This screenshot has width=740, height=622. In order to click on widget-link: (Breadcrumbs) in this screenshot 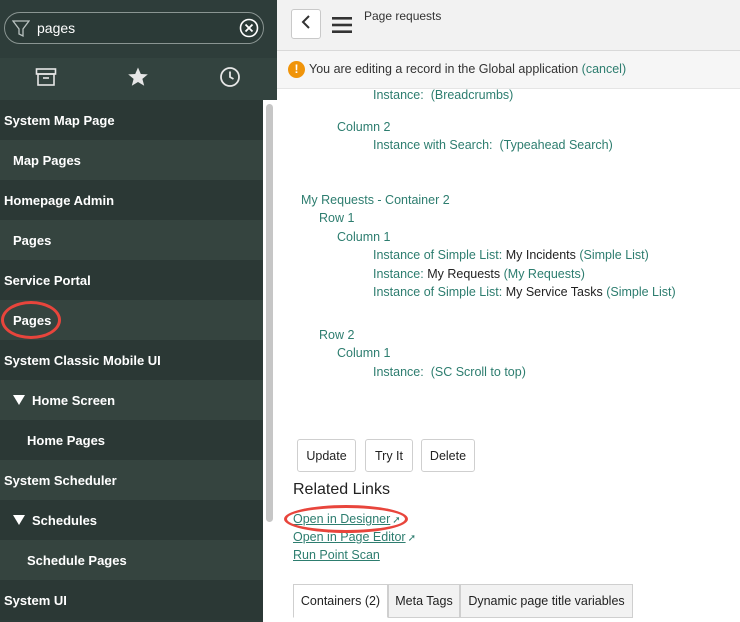, I will do `click(472, 95)`.